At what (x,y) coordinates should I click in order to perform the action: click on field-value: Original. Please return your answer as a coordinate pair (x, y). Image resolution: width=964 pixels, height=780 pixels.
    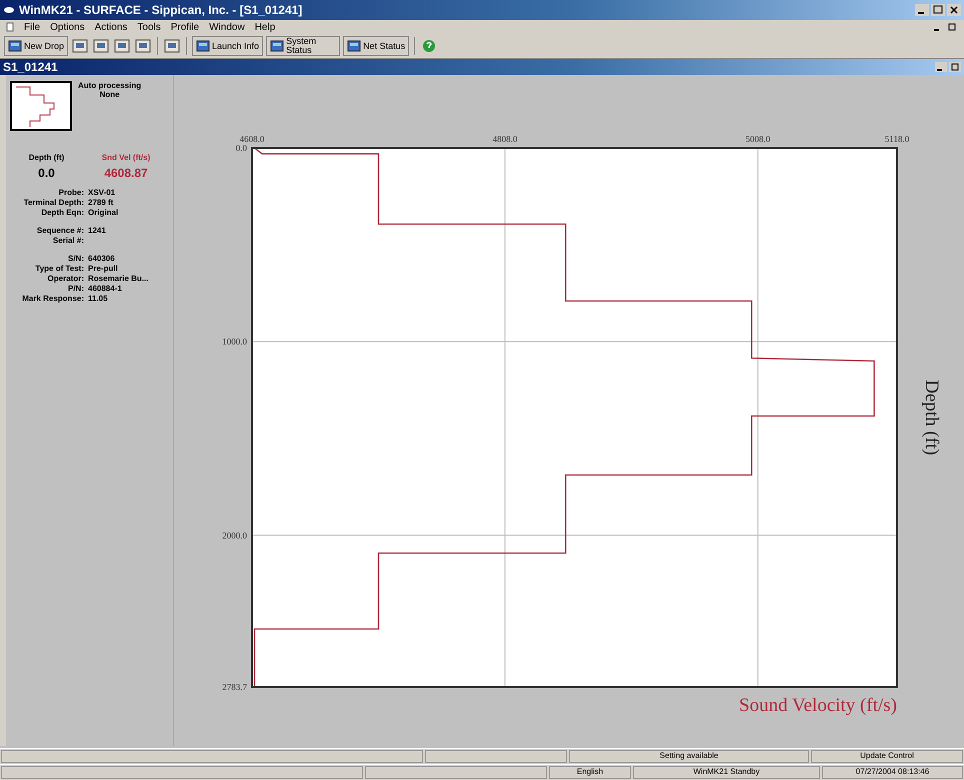
    Looking at the image, I should click on (104, 213).